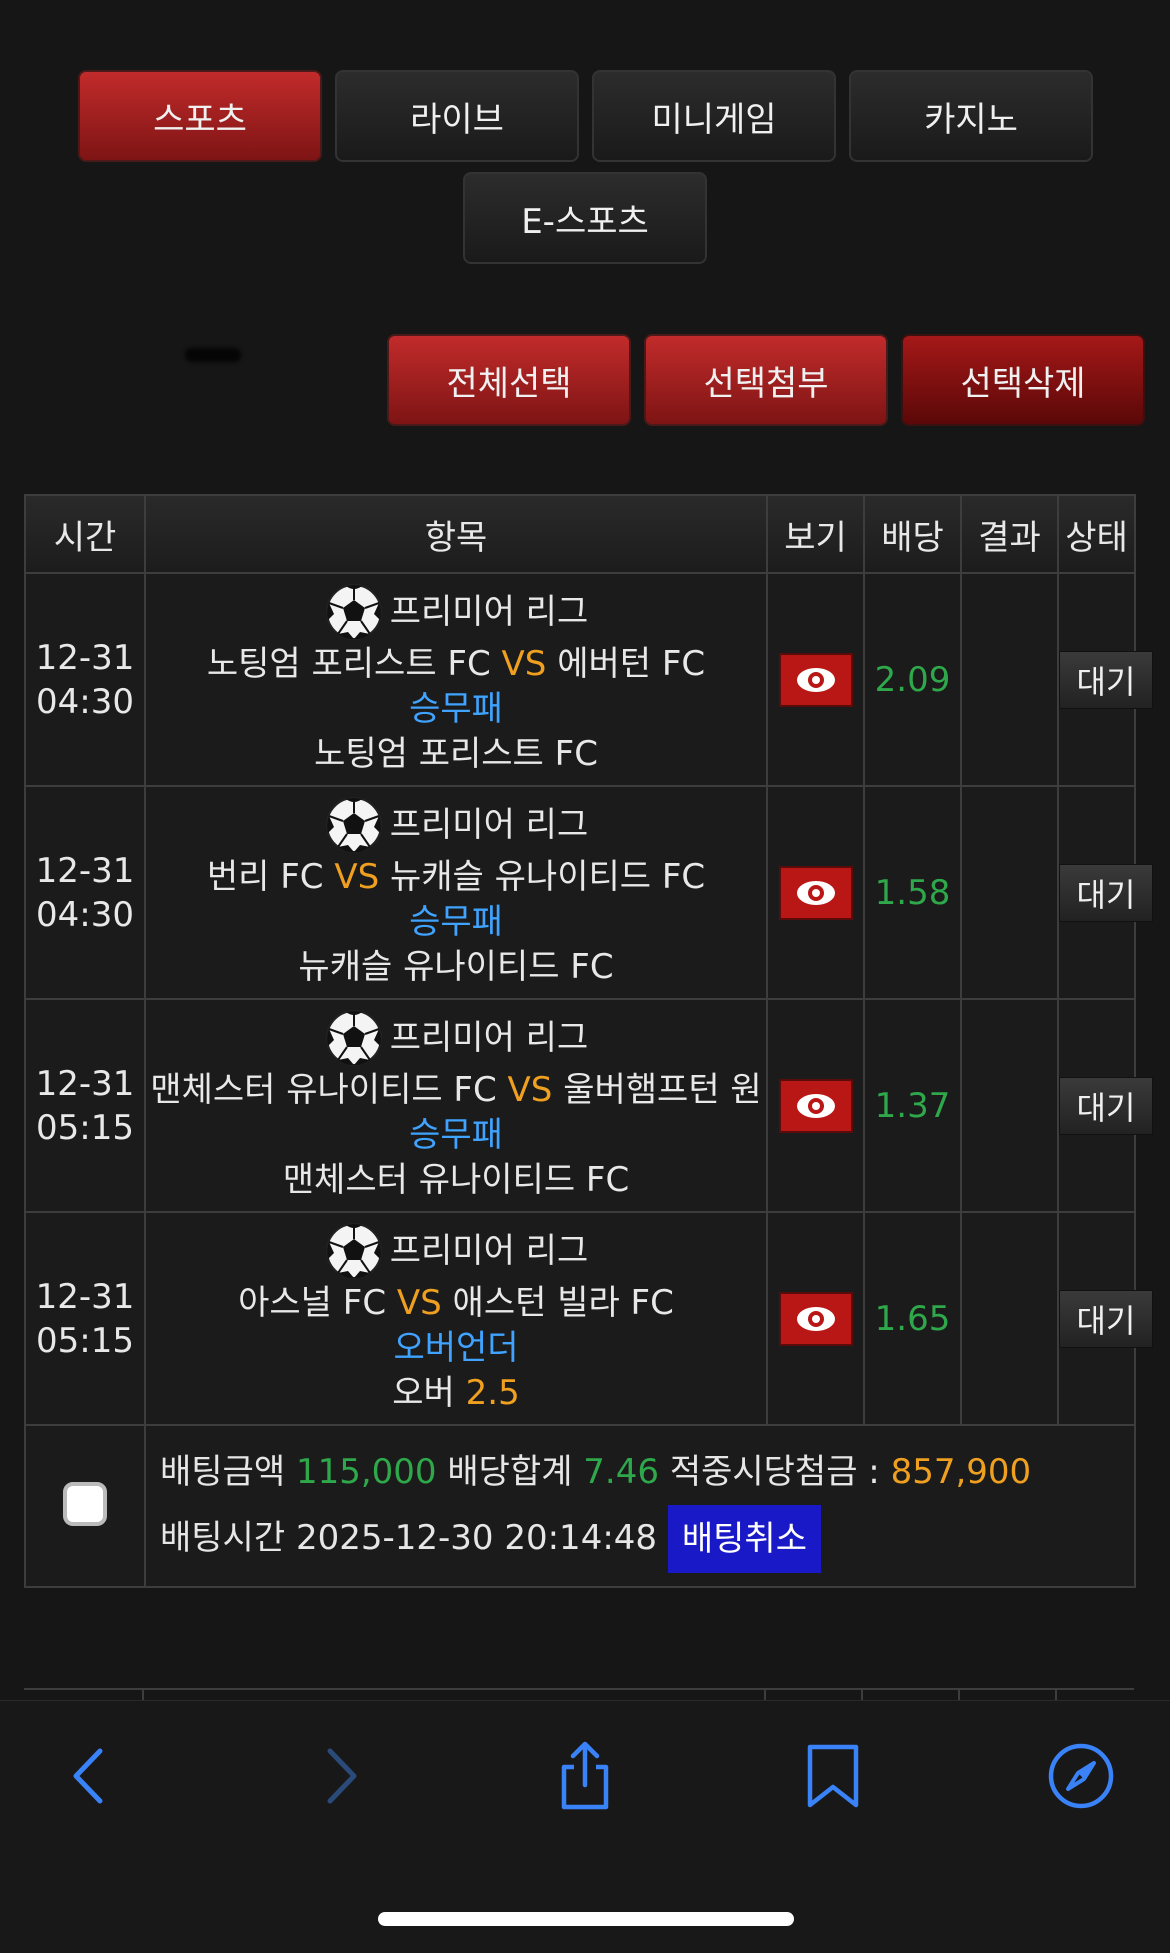 The width and height of the screenshot is (1170, 1953). I want to click on match-item: 프리미어 리그 아스널 FC VS 애스턴 빌라 FC 오버언더 오버 2.5, so click(456, 1318).